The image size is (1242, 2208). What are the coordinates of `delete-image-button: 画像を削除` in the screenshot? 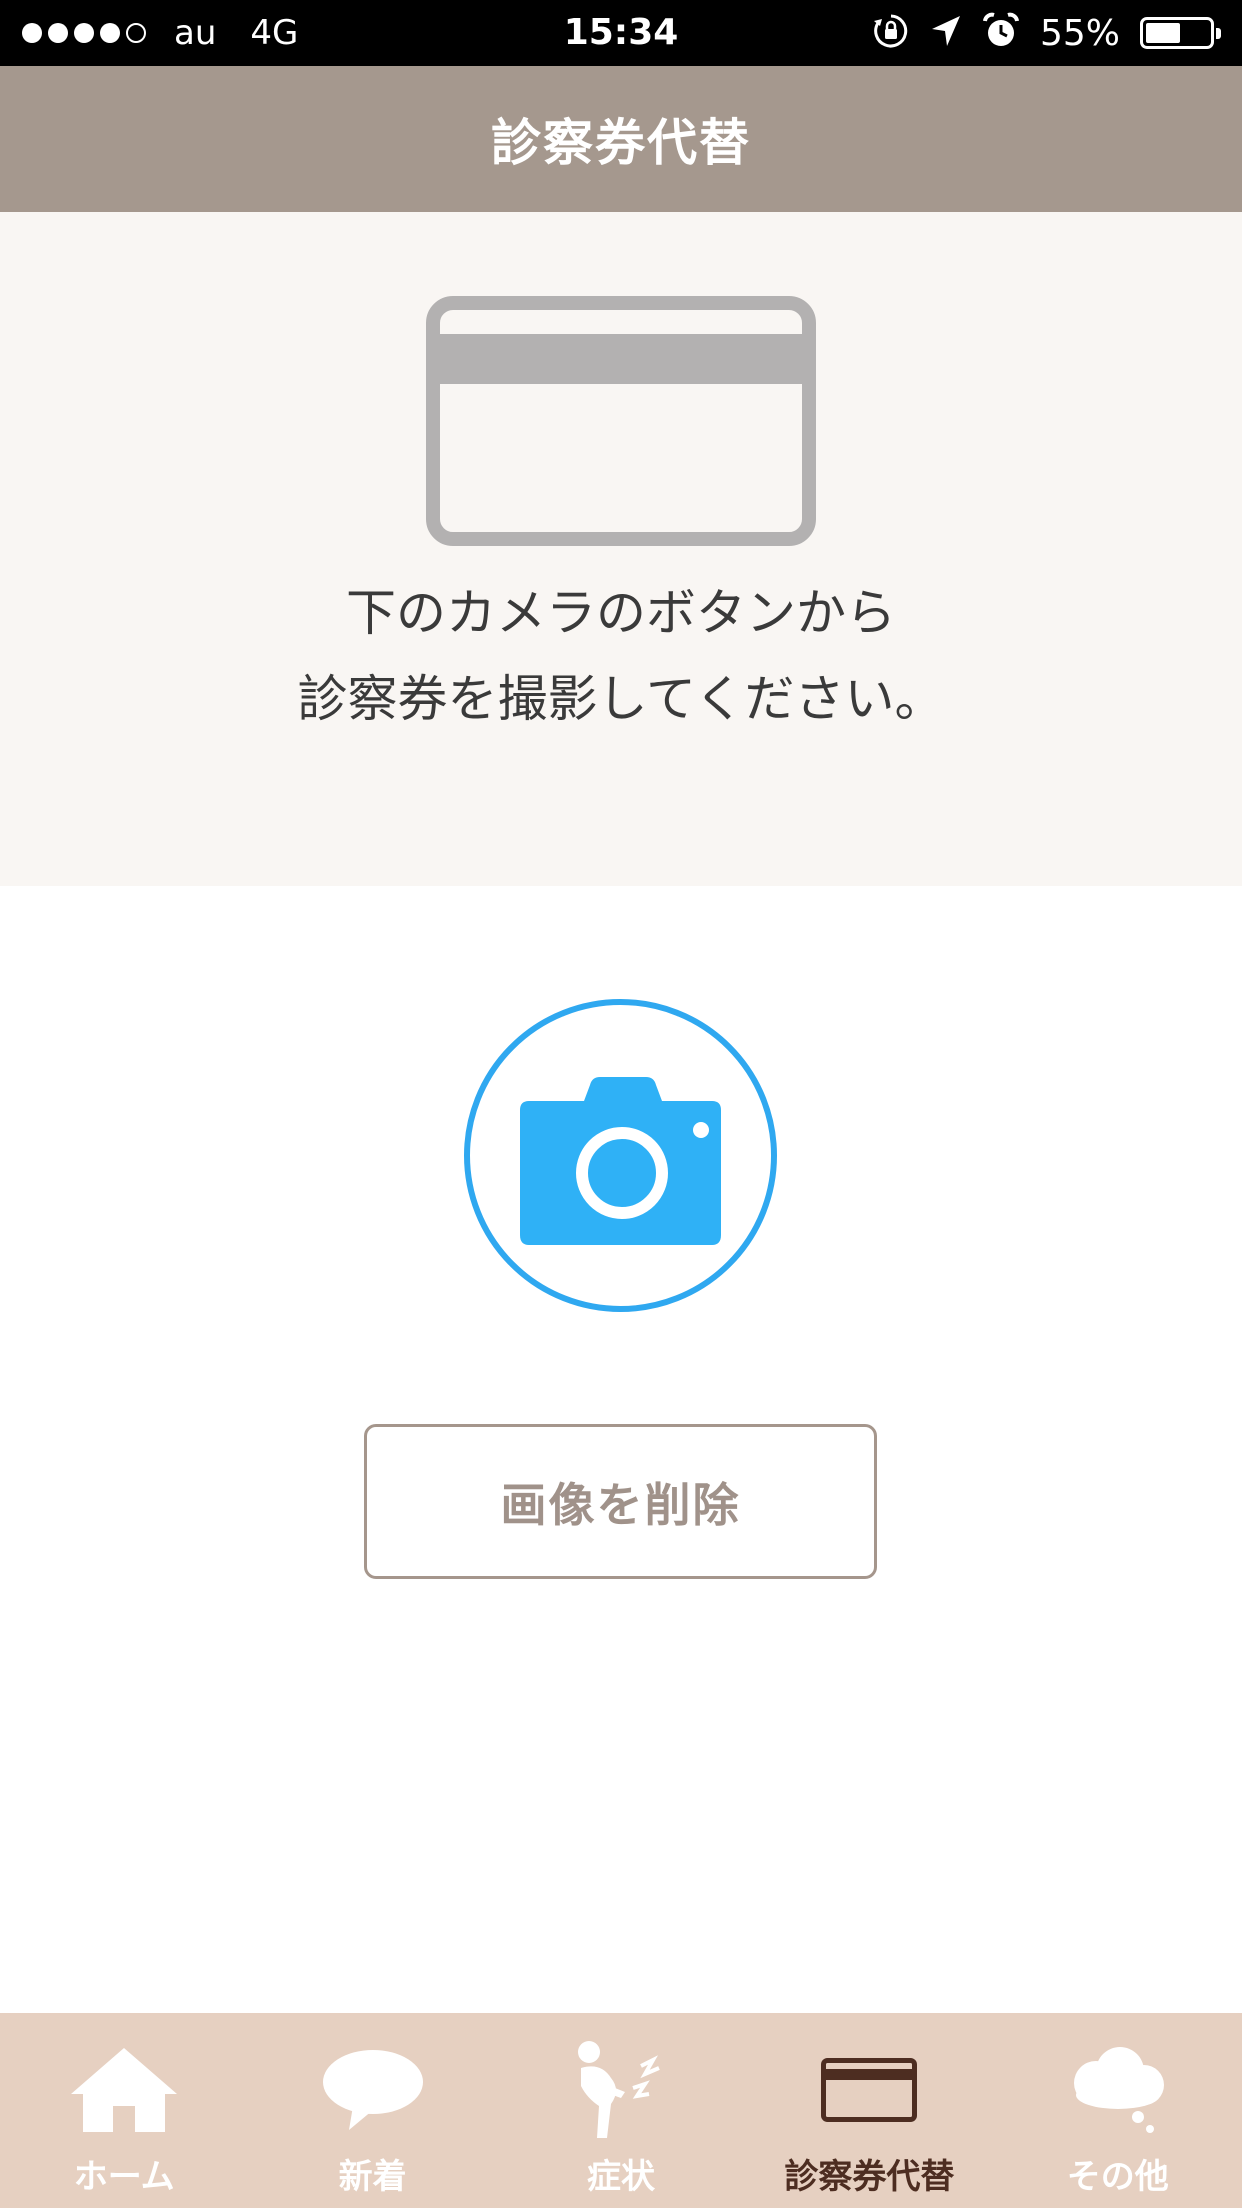 It's located at (620, 1501).